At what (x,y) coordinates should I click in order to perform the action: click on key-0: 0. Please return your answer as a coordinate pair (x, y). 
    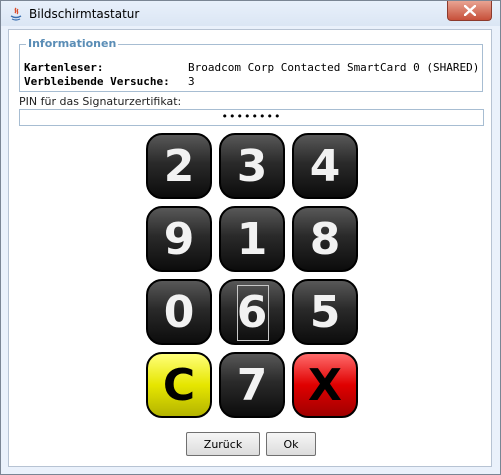
    Looking at the image, I should click on (179, 312).